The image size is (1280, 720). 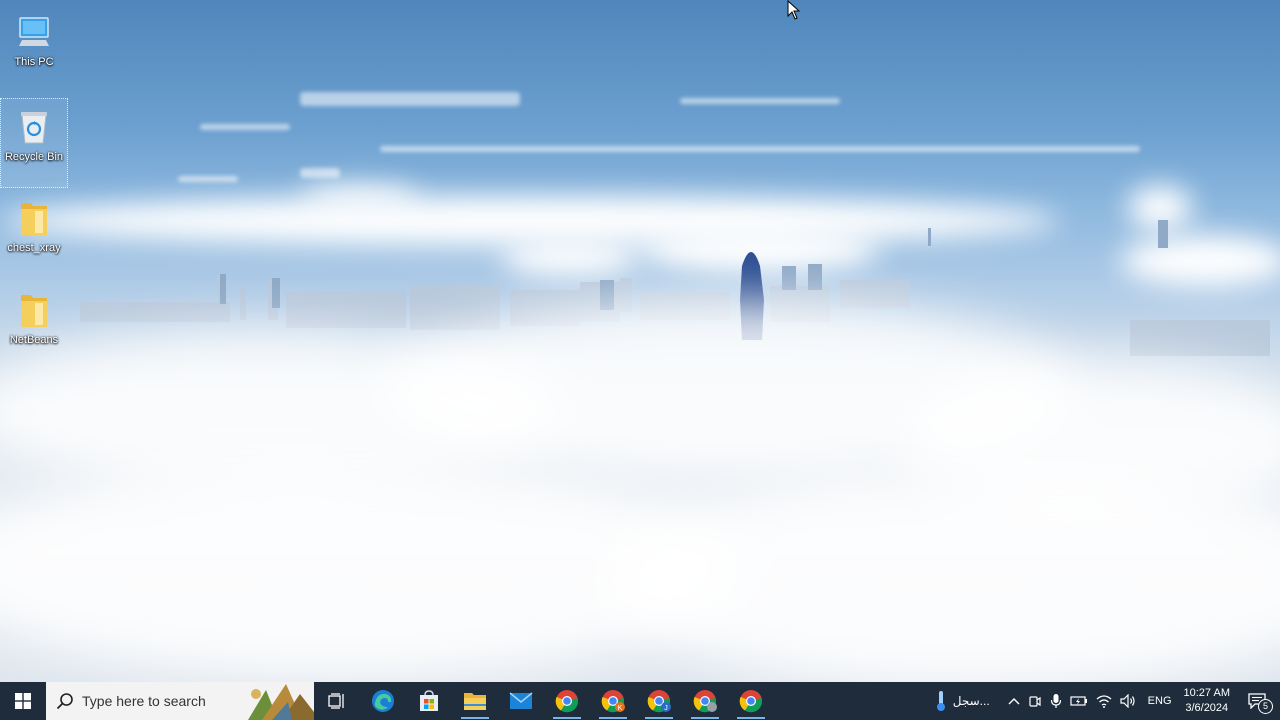 What do you see at coordinates (34, 127) in the screenshot?
I see `recycle-bin-icon` at bounding box center [34, 127].